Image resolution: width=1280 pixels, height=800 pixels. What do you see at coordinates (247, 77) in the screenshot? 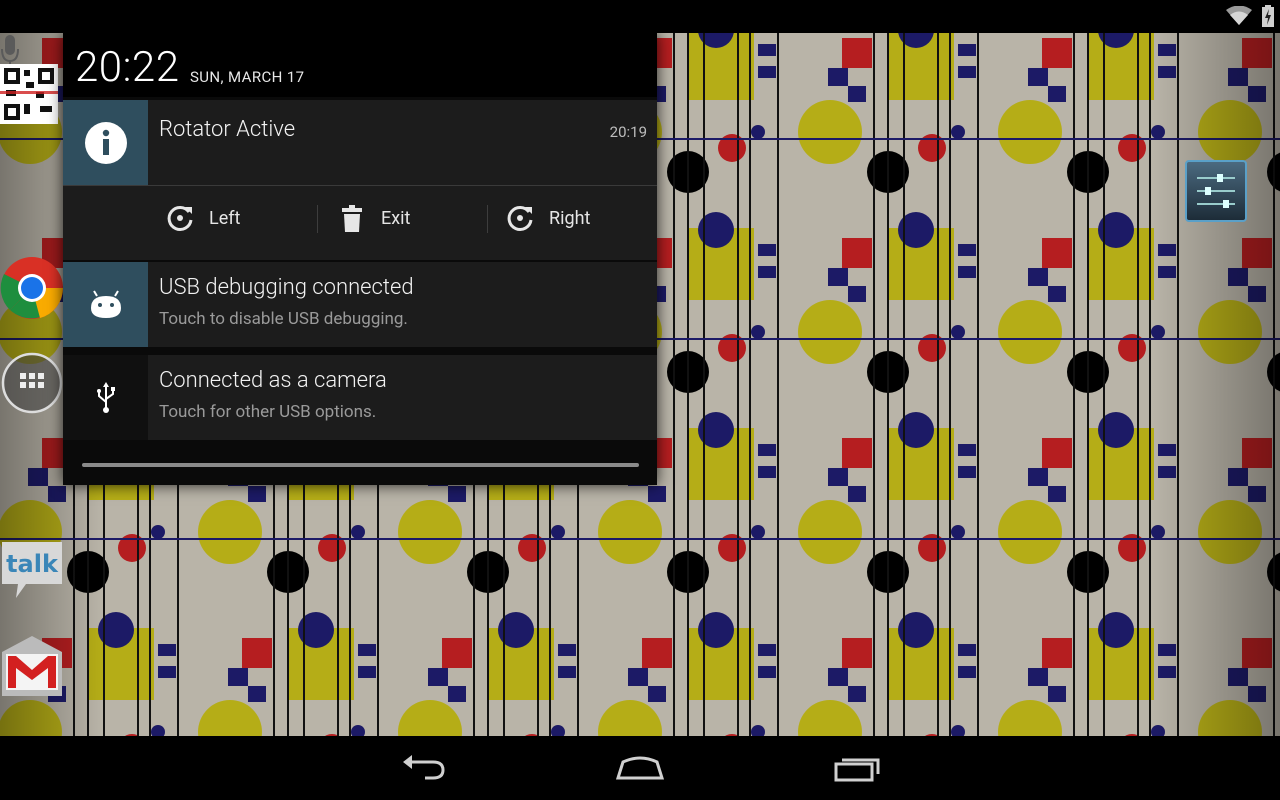
I see `date: SUN, MARCH 17` at bounding box center [247, 77].